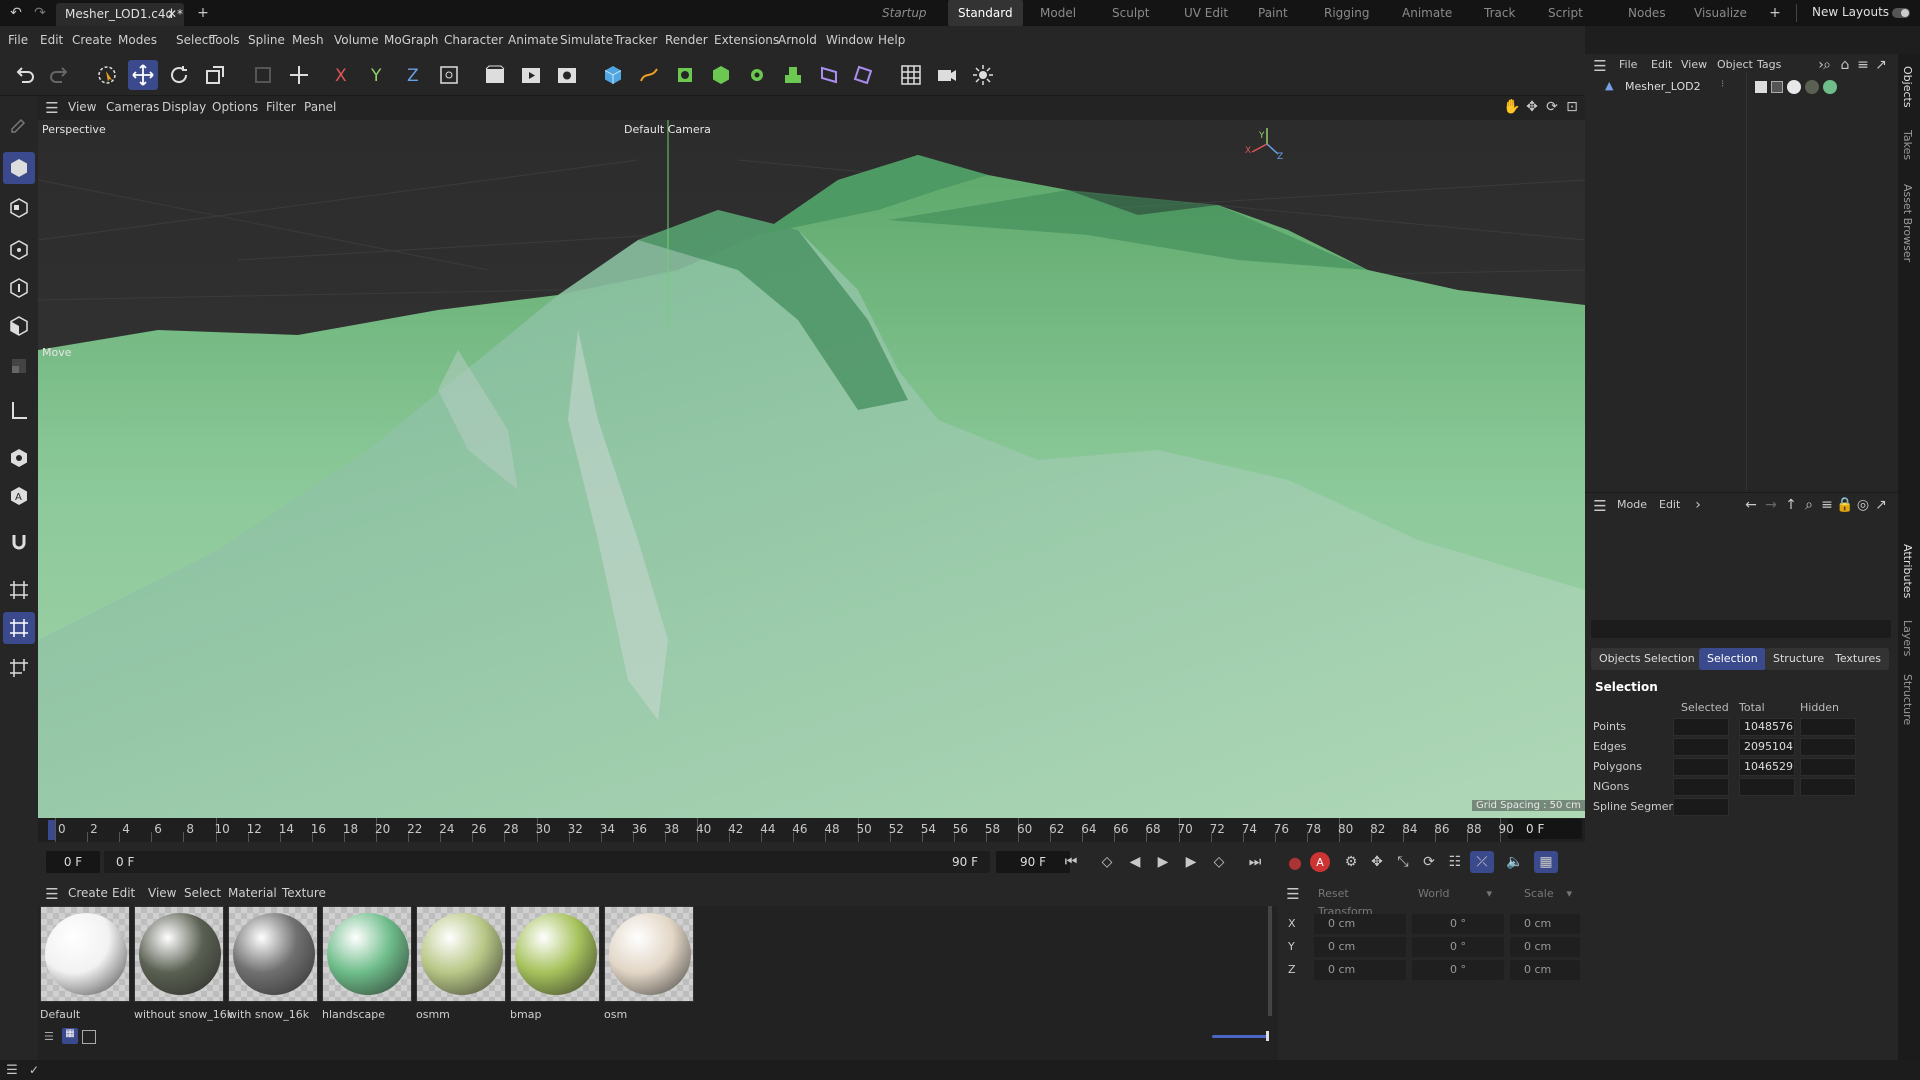 Image resolution: width=1920 pixels, height=1080 pixels. Describe the element at coordinates (1647, 13) in the screenshot. I see `layout-tab-nodes: Nodes` at that location.